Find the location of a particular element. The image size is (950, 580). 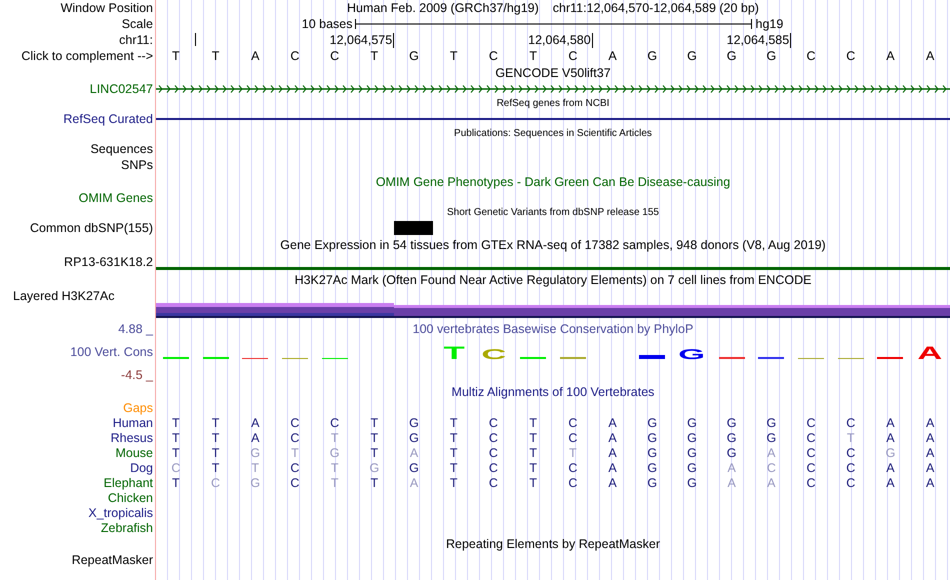

track-label: LINC02547 is located at coordinates (121, 89).